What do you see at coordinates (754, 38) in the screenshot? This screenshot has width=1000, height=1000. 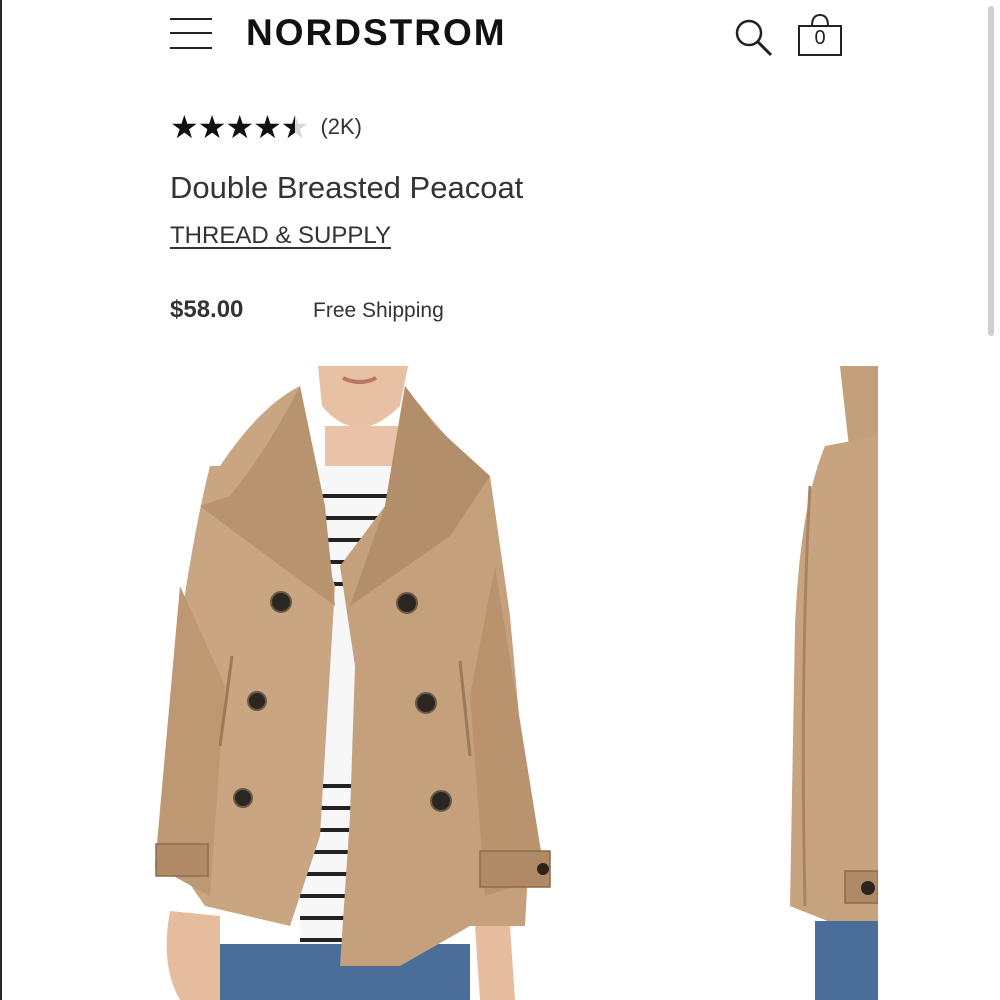 I see `search-icon` at bounding box center [754, 38].